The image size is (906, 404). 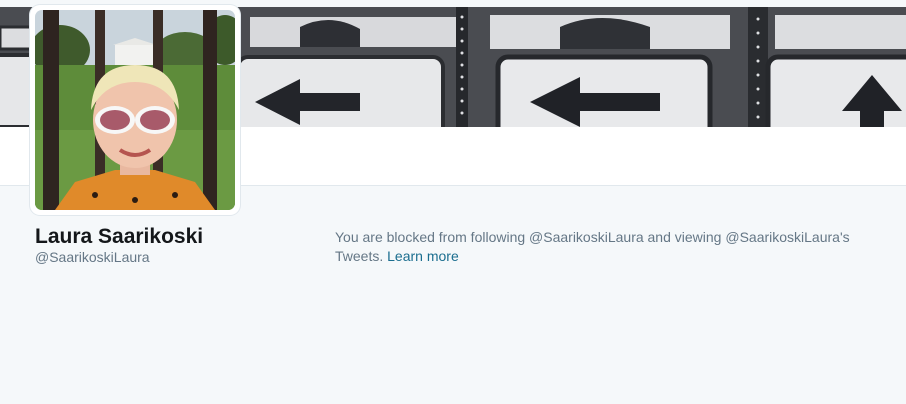 I want to click on avatar-photo, so click(x=135, y=110).